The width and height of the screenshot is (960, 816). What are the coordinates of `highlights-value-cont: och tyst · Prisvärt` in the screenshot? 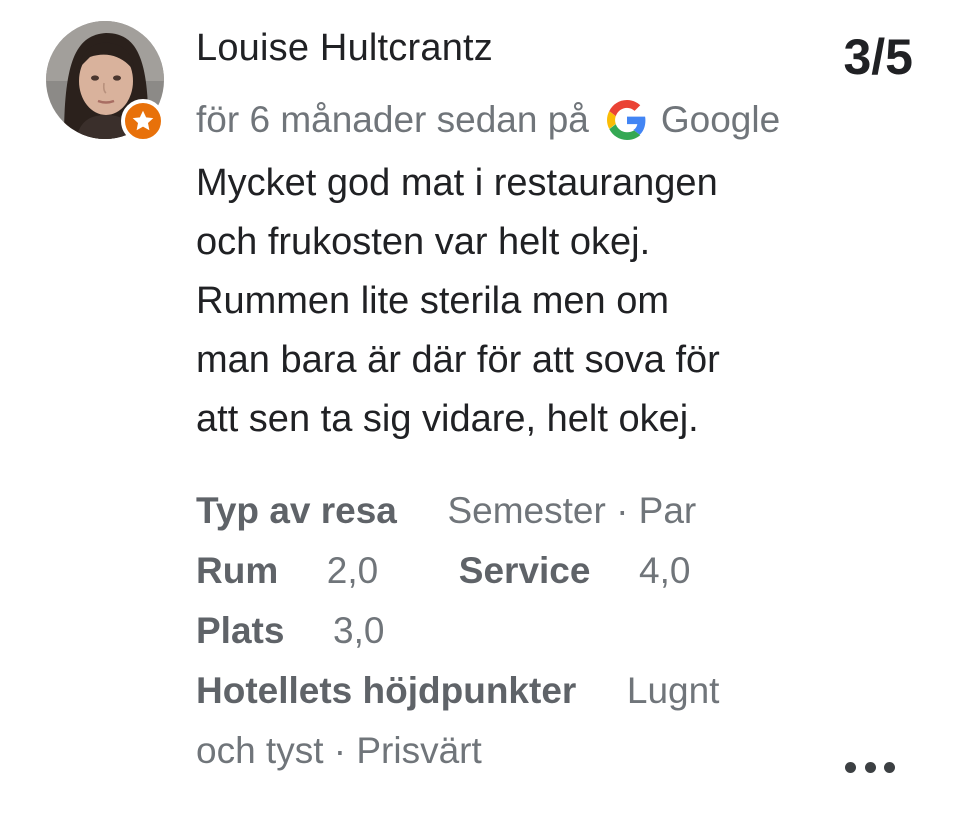 It's located at (339, 750).